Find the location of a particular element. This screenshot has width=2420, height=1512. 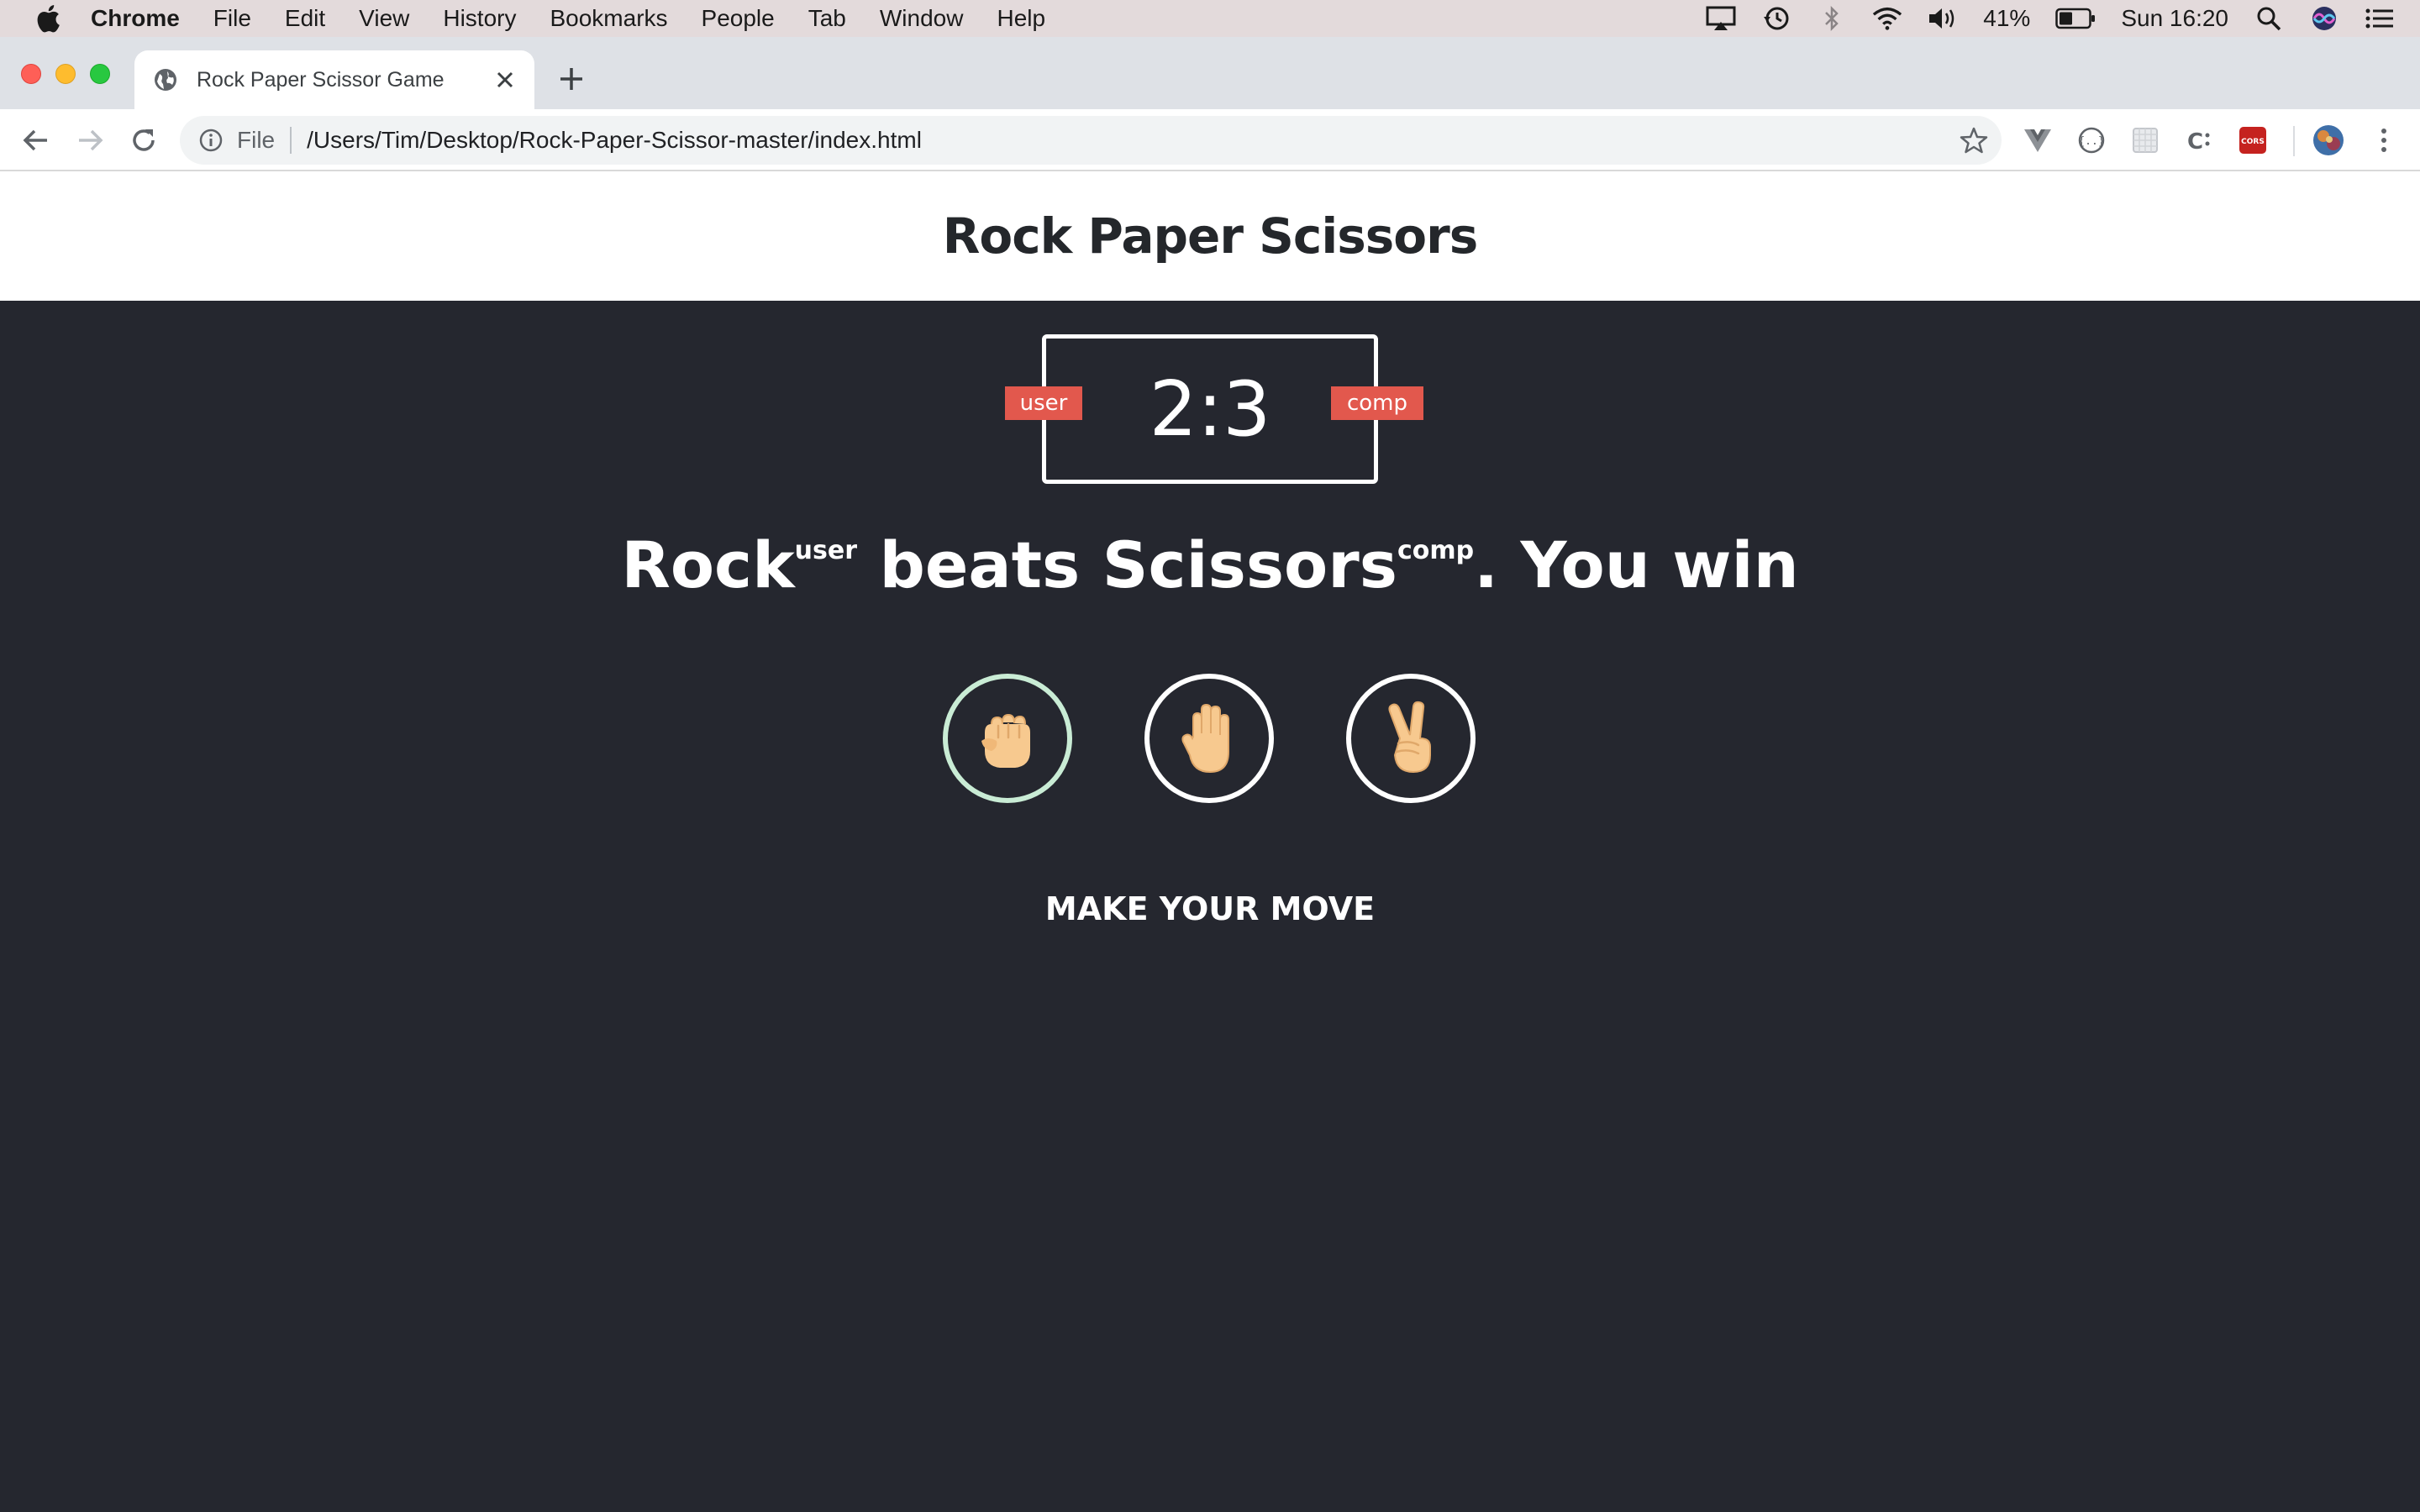

tab-close-icon is located at coordinates (505, 80).